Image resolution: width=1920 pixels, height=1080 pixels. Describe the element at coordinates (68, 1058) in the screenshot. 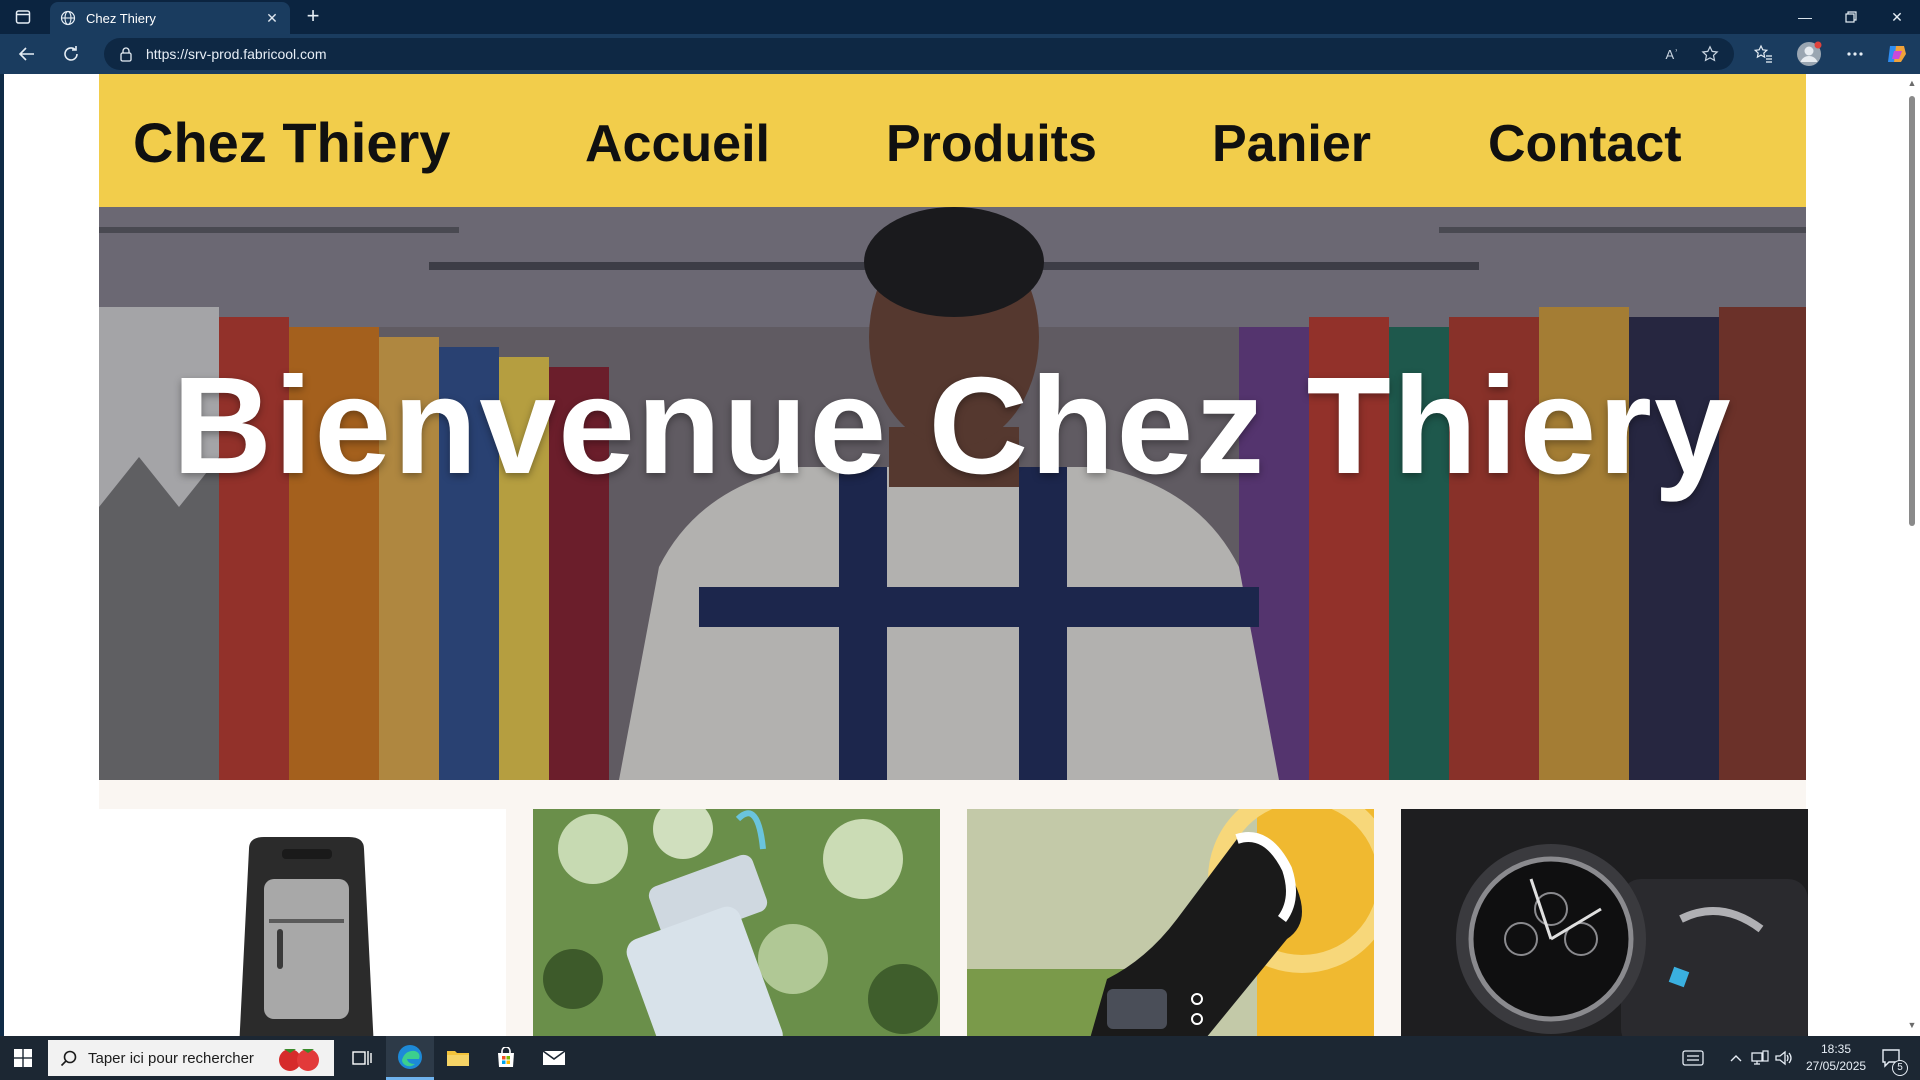

I see `search-icon` at that location.